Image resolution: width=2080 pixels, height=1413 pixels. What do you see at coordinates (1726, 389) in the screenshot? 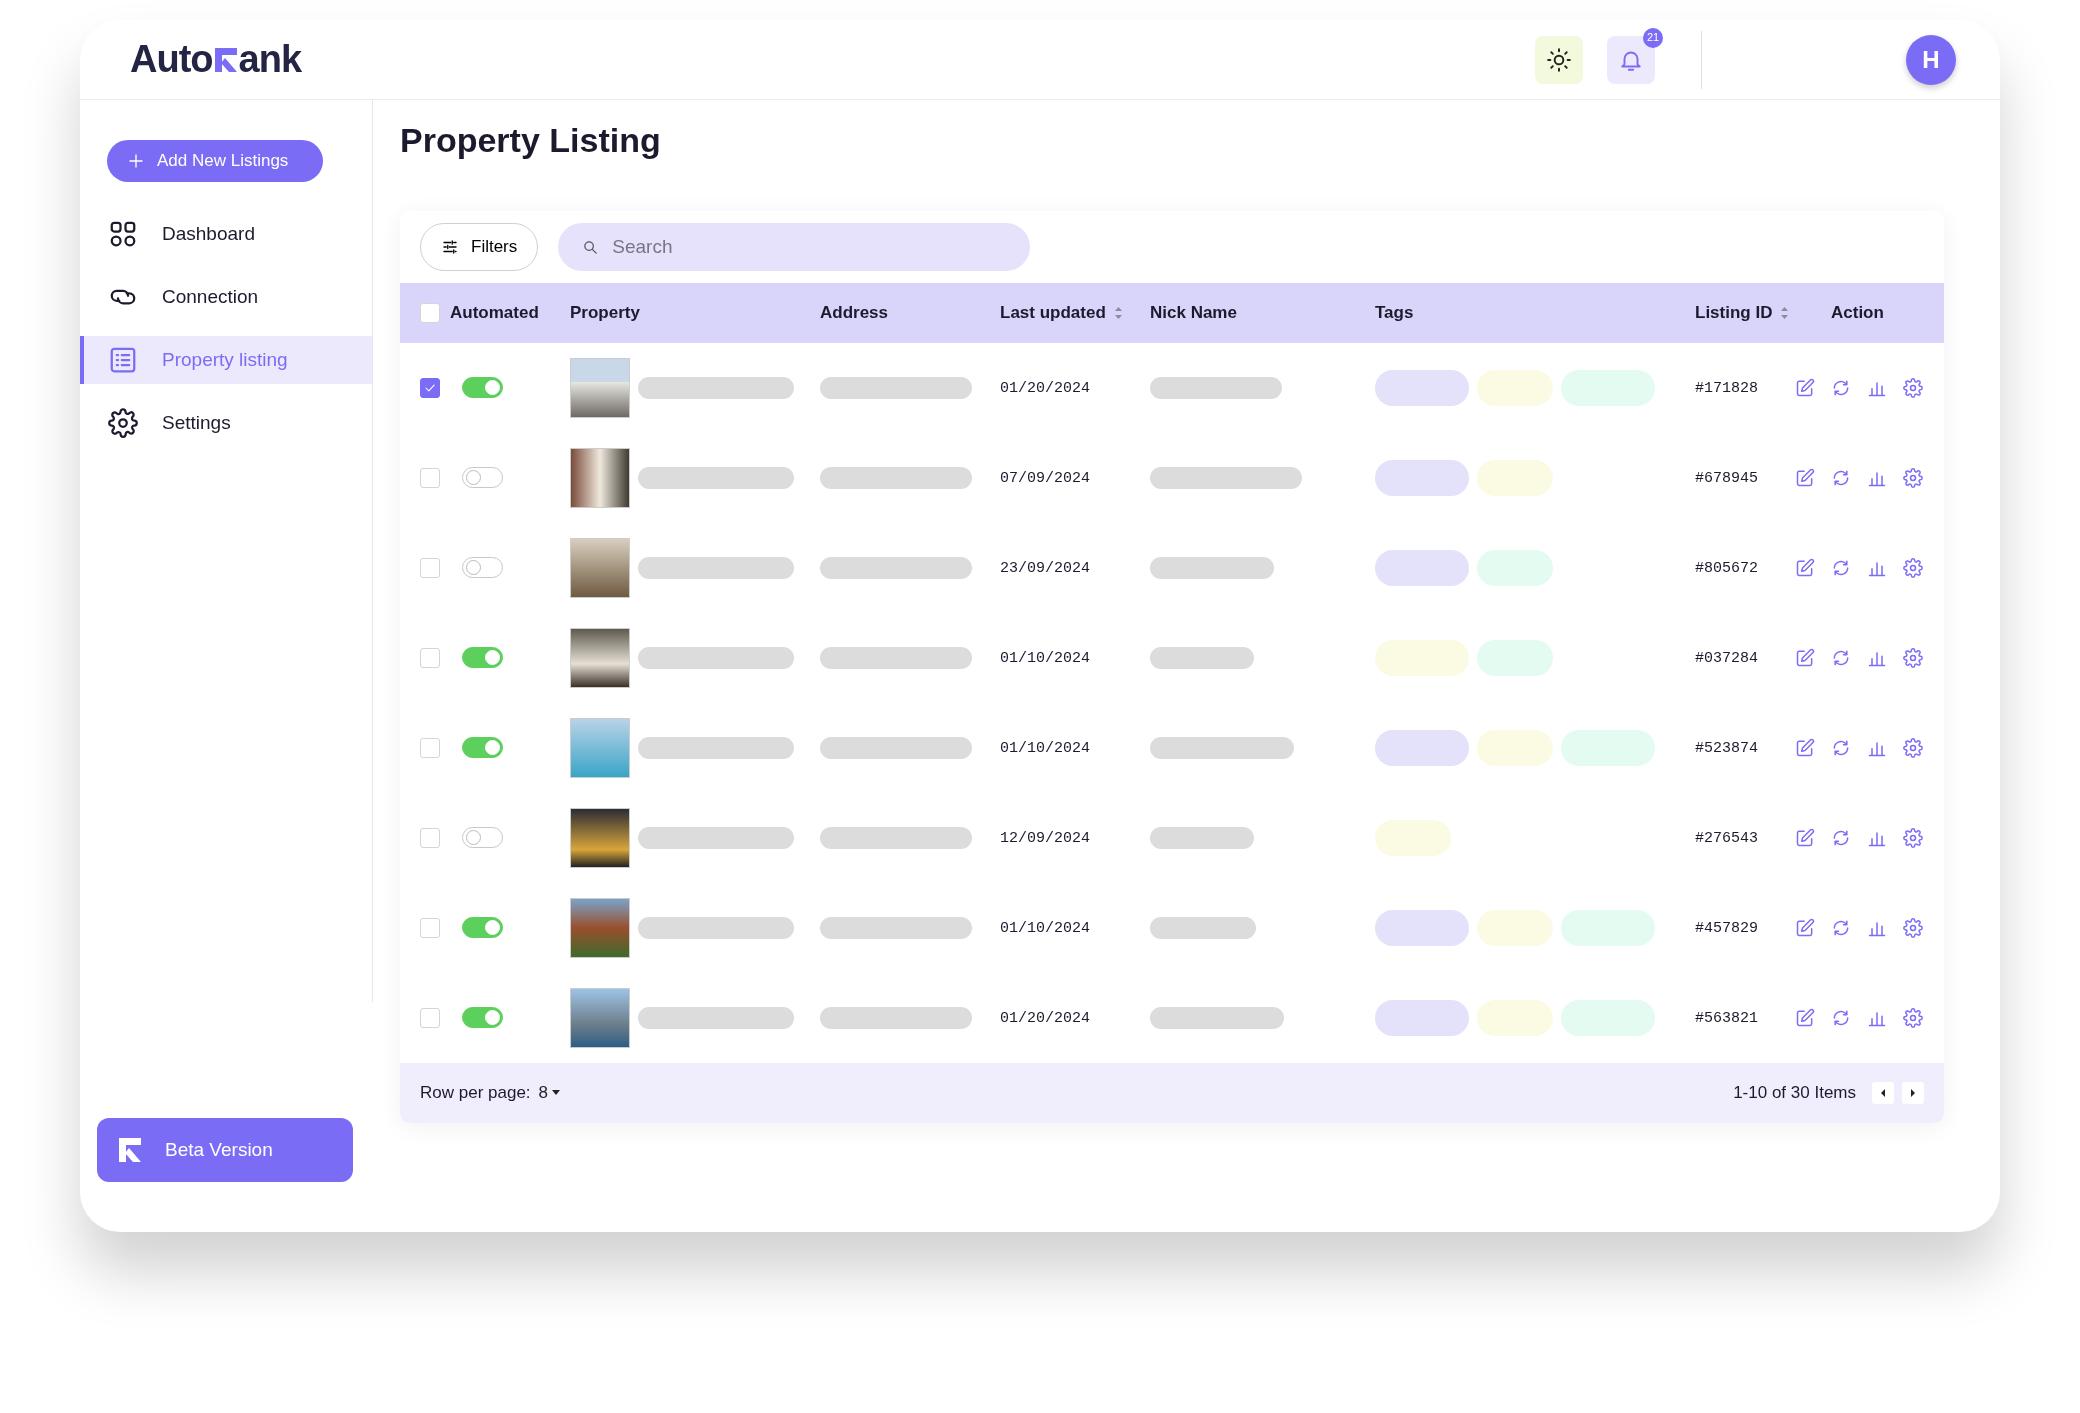
I see `listing-id: #171828` at bounding box center [1726, 389].